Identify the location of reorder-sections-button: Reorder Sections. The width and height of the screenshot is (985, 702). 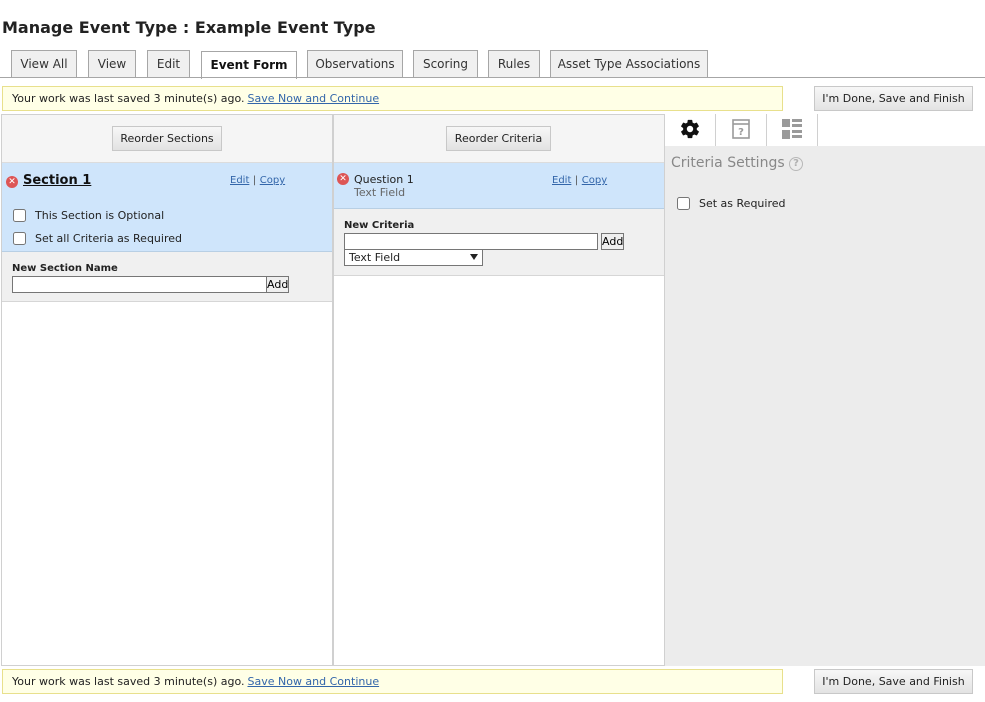
(167, 138).